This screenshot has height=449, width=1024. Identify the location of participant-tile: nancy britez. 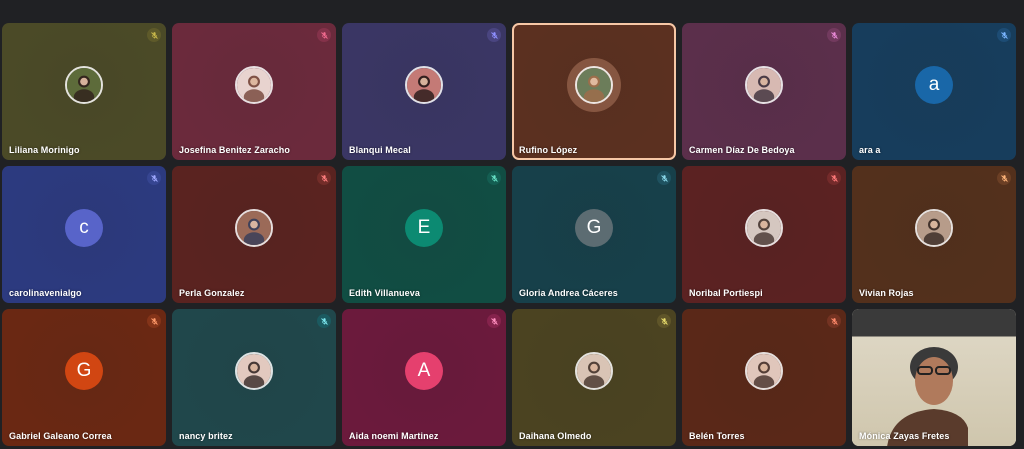
(254, 377).